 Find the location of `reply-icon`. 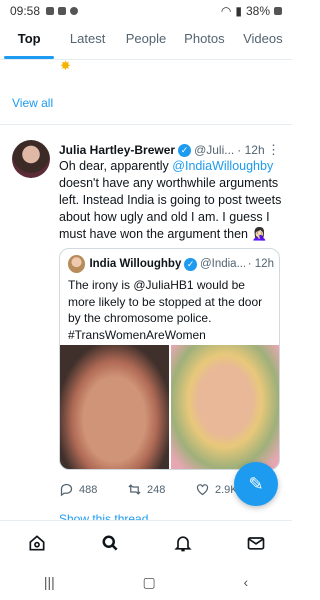

reply-icon is located at coordinates (66, 490).